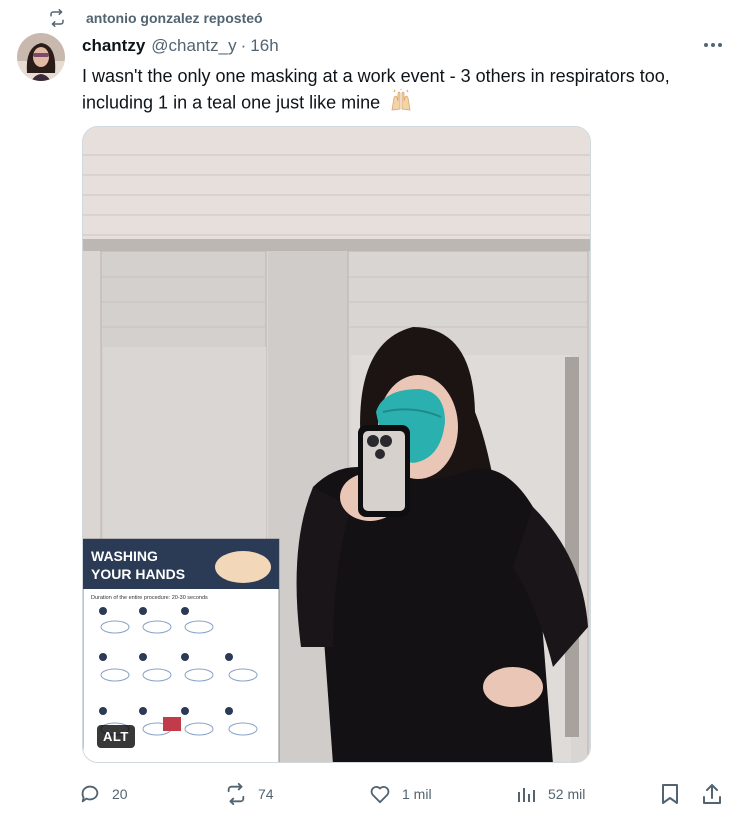  Describe the element at coordinates (567, 794) in the screenshot. I see `view-count: 52 mil` at that location.